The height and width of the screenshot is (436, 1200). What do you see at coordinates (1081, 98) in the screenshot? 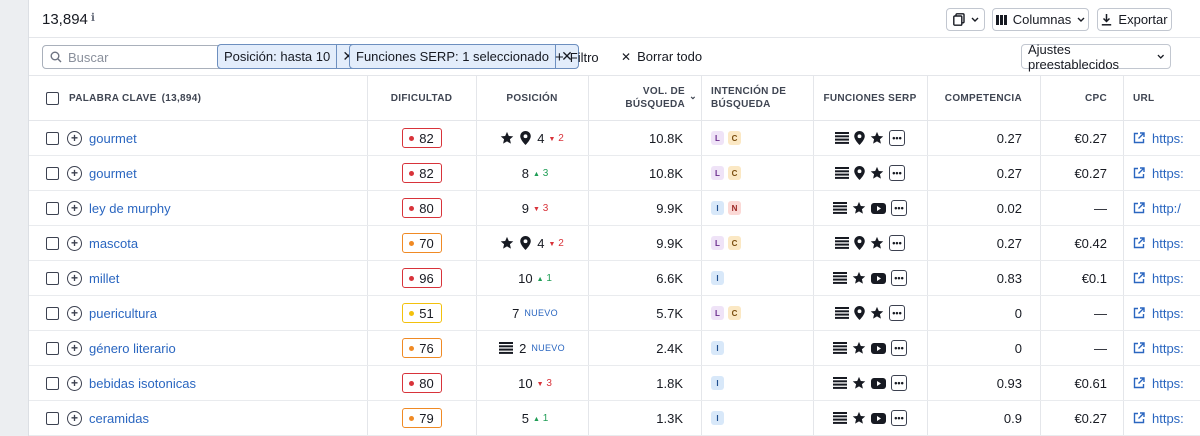
I see `col-cpc: CPC` at bounding box center [1081, 98].